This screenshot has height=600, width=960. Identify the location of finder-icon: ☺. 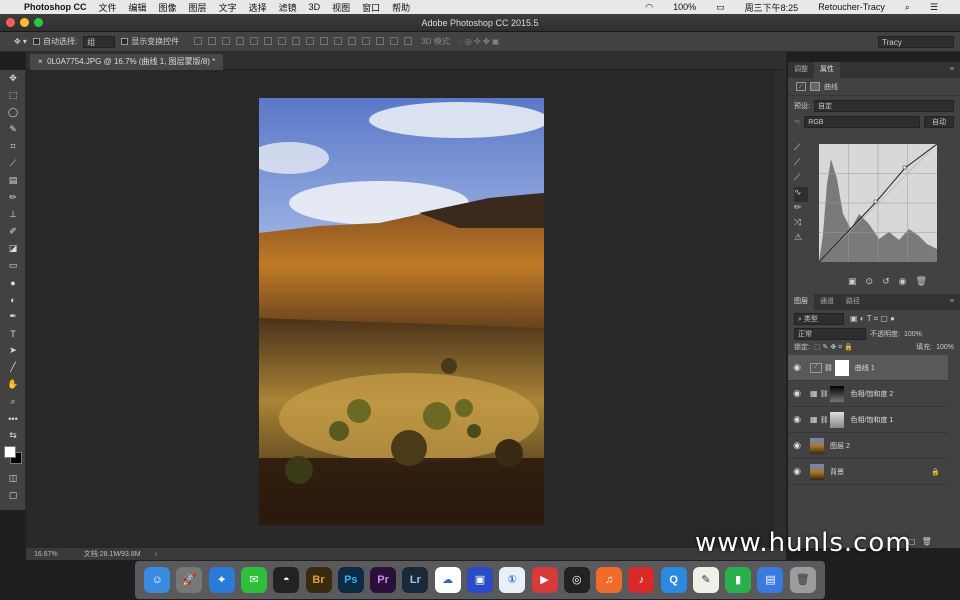
(157, 580).